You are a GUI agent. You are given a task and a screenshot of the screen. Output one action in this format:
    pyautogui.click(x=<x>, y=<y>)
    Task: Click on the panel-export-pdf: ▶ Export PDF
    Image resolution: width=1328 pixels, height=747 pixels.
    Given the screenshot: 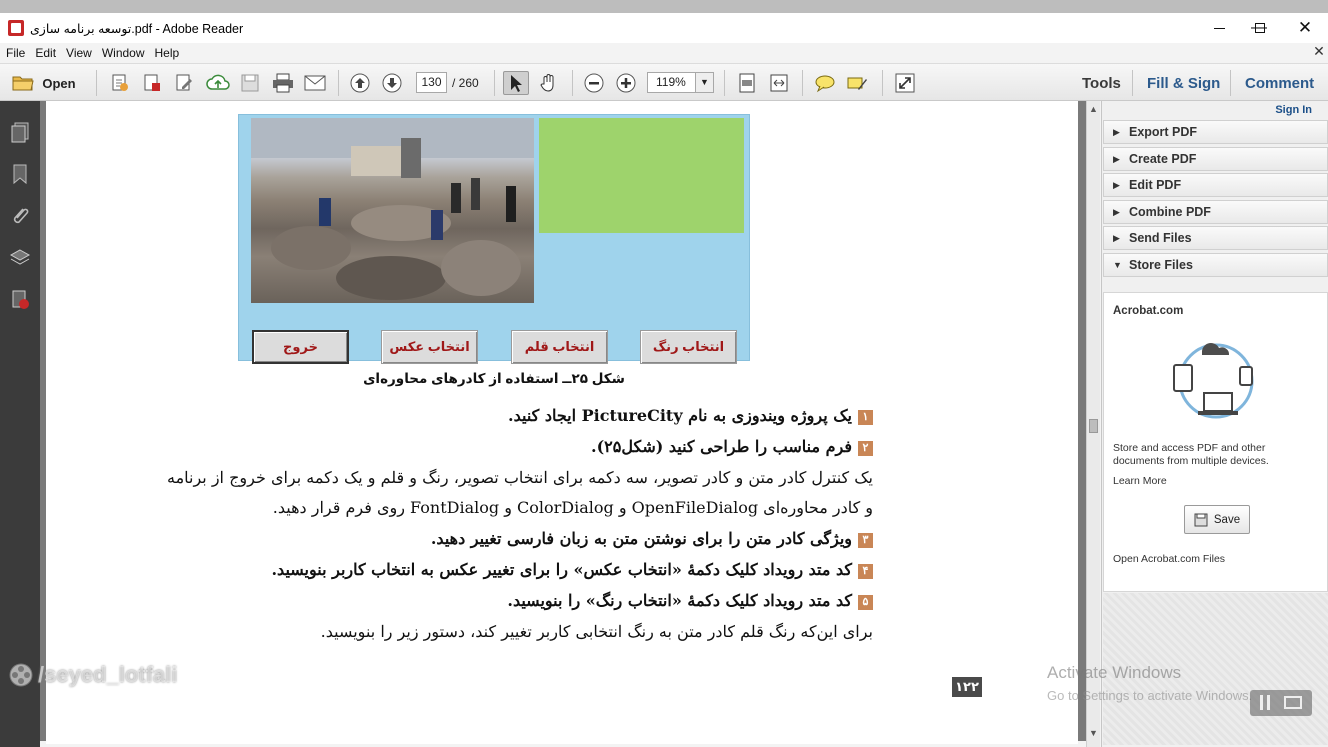 What is the action you would take?
    pyautogui.click(x=1215, y=132)
    